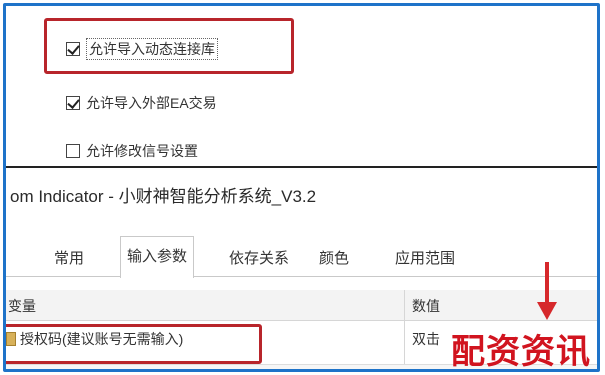 The image size is (605, 375). I want to click on checkbox-label-allow-external-ea: 允许导入外部EA交易, so click(151, 103).